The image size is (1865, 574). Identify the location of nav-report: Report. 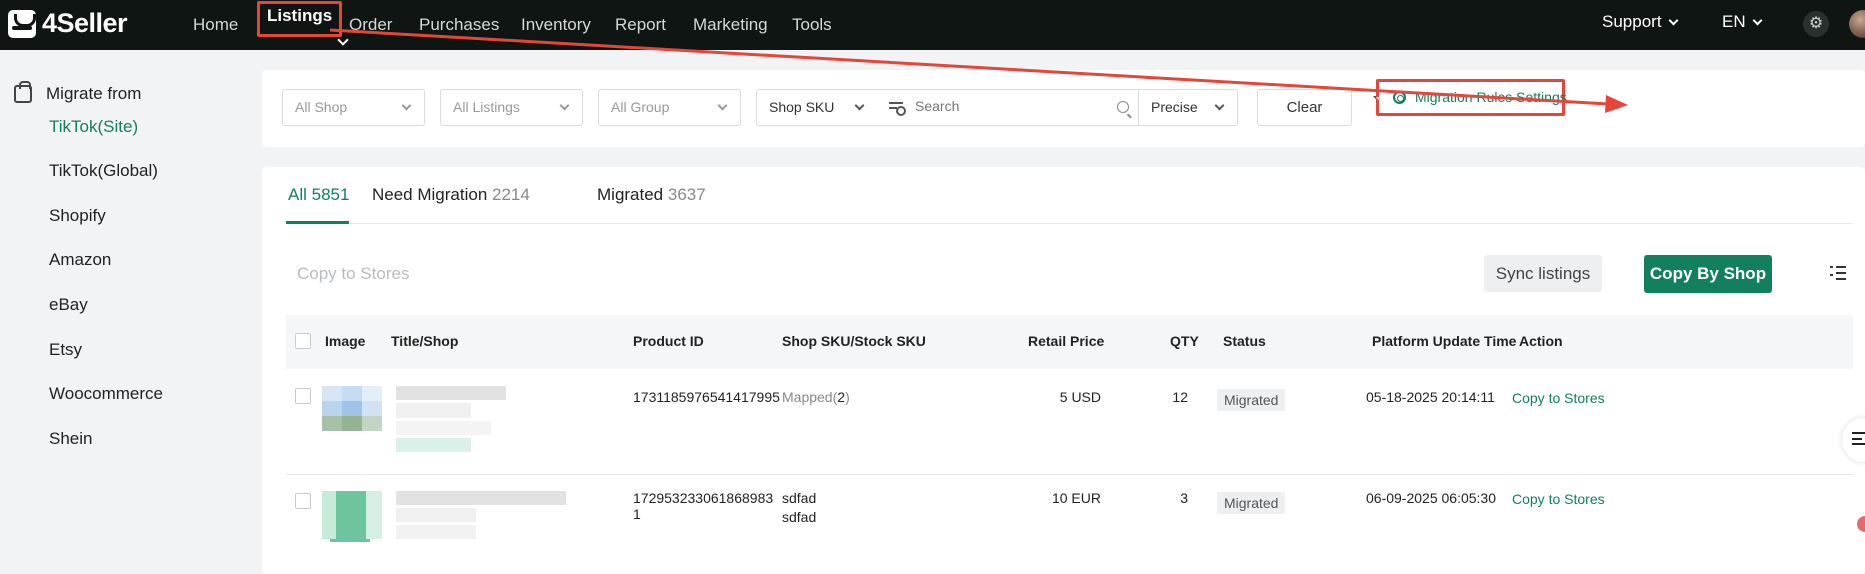
(640, 25).